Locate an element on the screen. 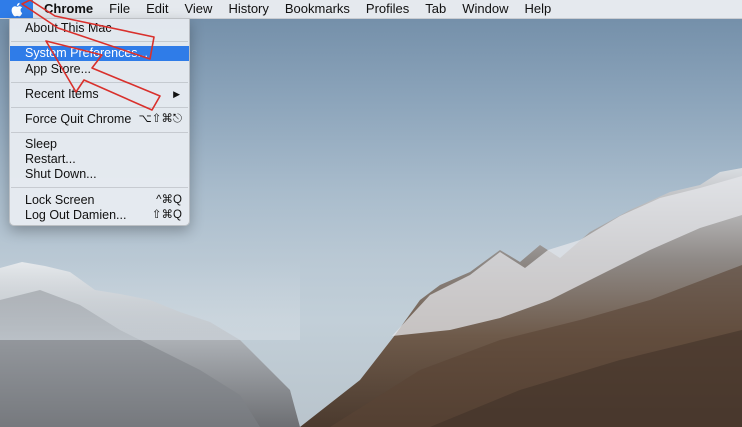  menu-item-label: Force Quit Chrome is located at coordinates (78, 119).